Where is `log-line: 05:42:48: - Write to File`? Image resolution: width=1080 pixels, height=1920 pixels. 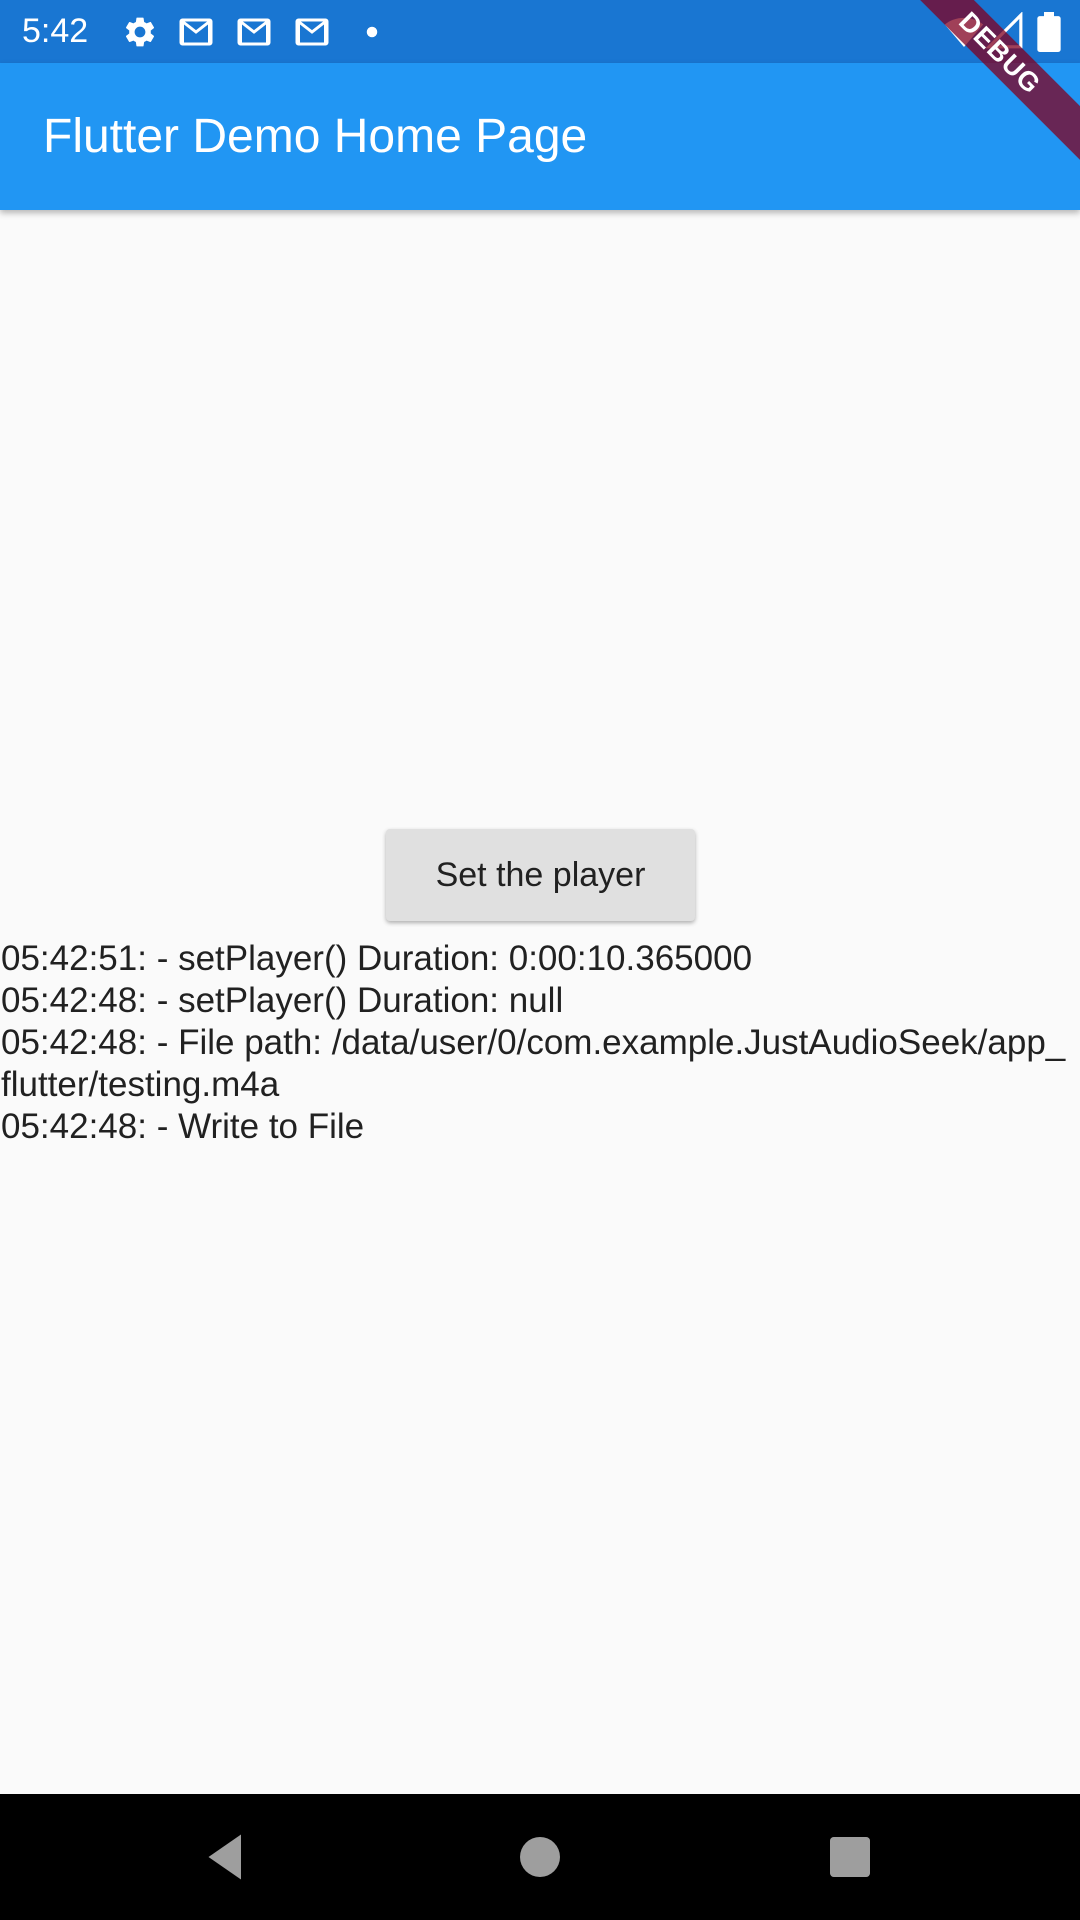 log-line: 05:42:48: - Write to File is located at coordinates (183, 1126).